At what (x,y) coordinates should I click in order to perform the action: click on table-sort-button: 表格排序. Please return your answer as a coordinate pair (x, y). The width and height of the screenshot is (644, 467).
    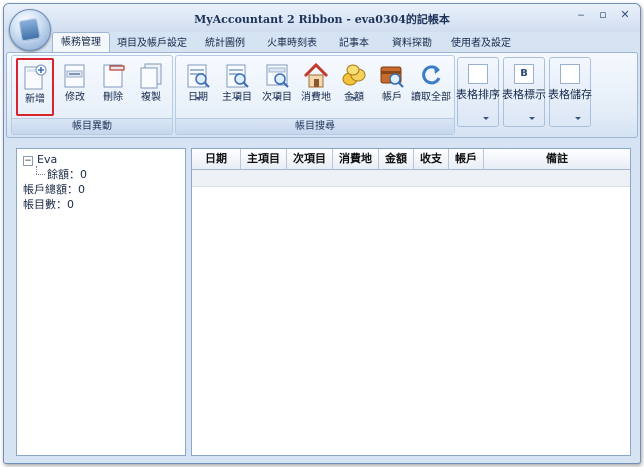
    Looking at the image, I should click on (478, 92).